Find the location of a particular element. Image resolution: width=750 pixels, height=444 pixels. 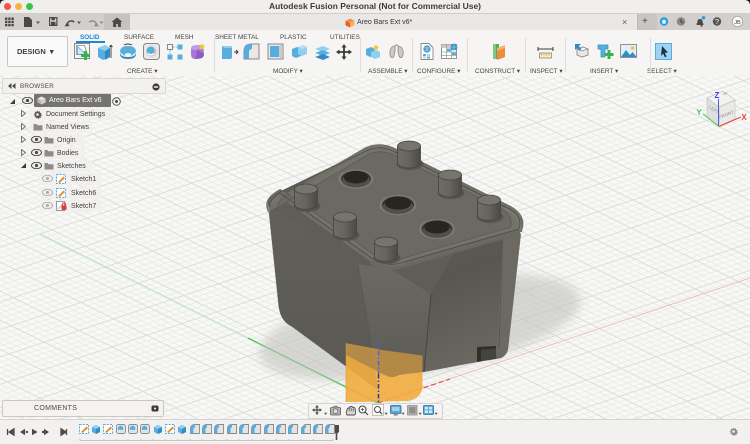

svg-text: Z is located at coordinates (717, 95).